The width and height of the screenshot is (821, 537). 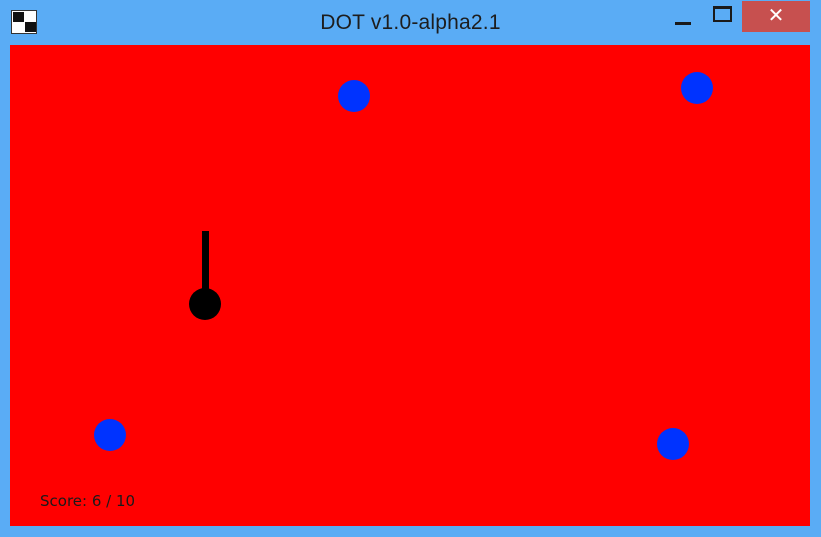 I want to click on close-icon: ✕, so click(x=776, y=15).